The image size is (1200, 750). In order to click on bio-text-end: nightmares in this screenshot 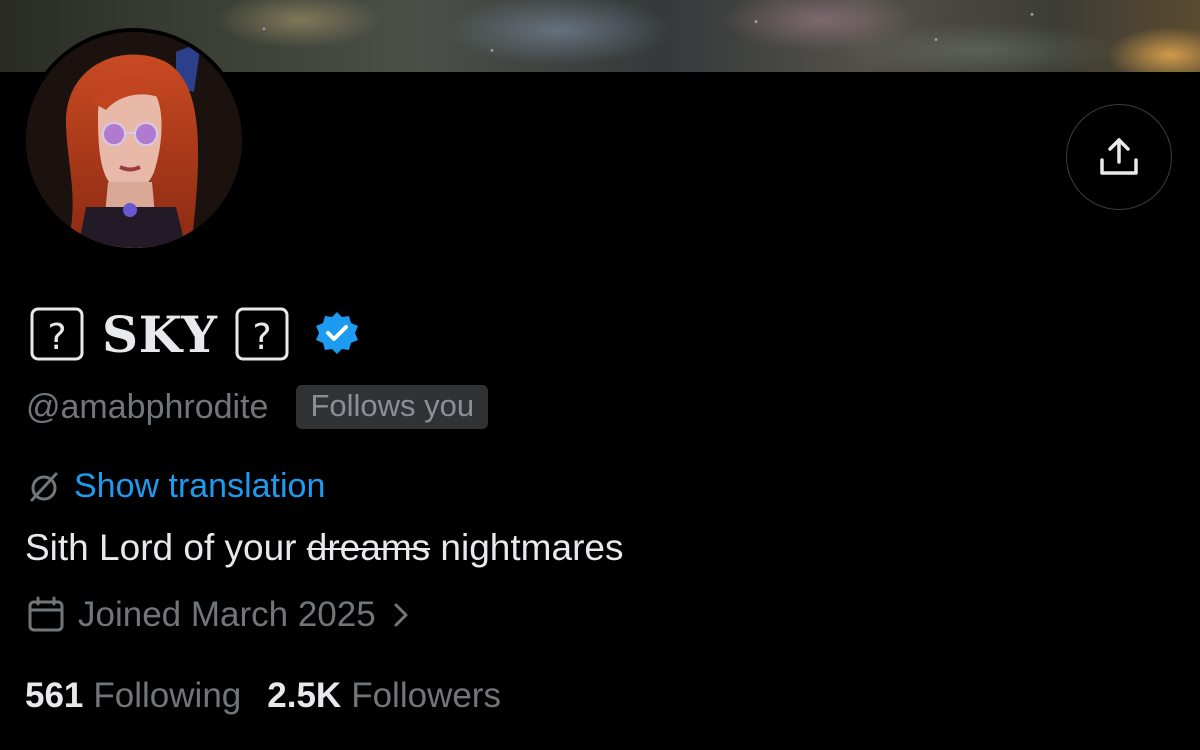, I will do `click(527, 547)`.